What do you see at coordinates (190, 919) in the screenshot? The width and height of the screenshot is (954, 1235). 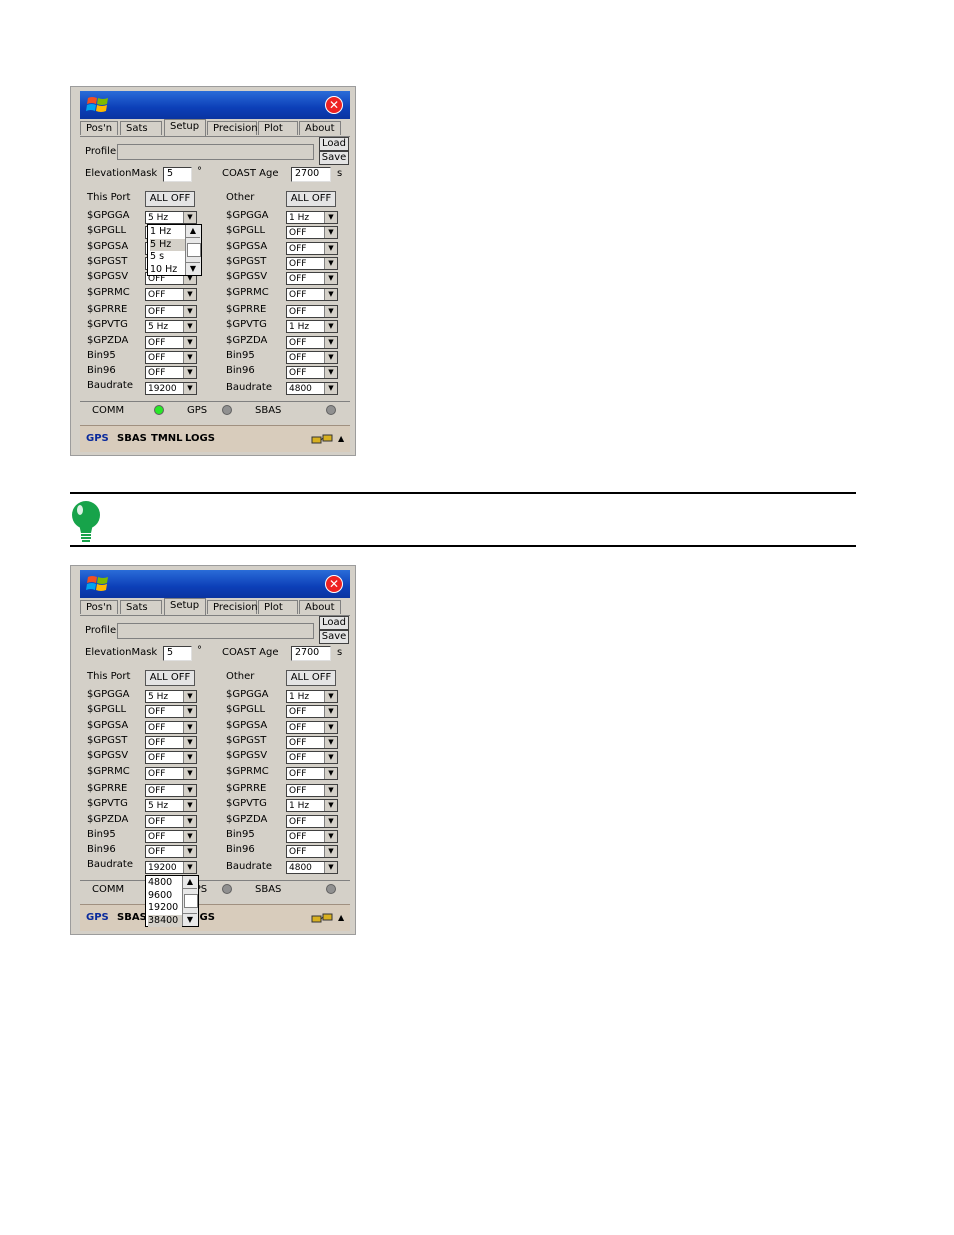 I see `scroll-down-icon: ▼` at bounding box center [190, 919].